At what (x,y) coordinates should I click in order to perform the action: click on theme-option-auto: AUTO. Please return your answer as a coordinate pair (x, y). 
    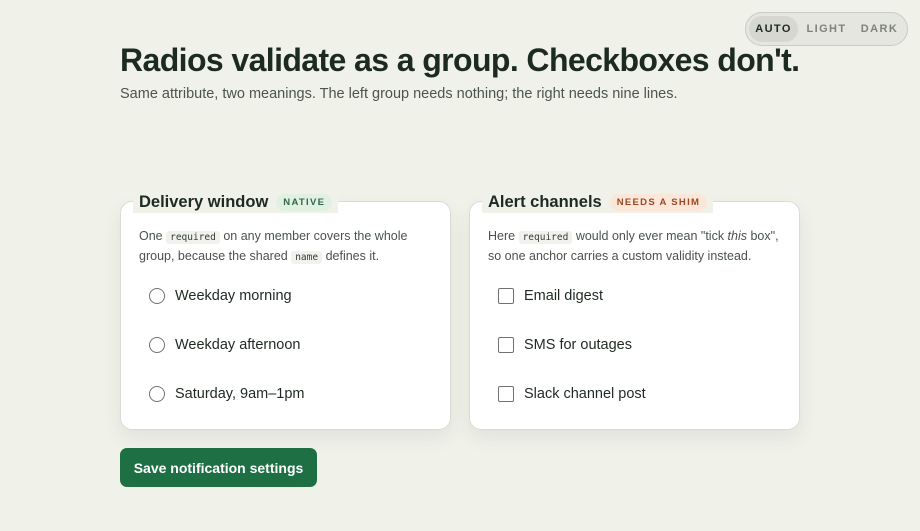
    Looking at the image, I should click on (774, 29).